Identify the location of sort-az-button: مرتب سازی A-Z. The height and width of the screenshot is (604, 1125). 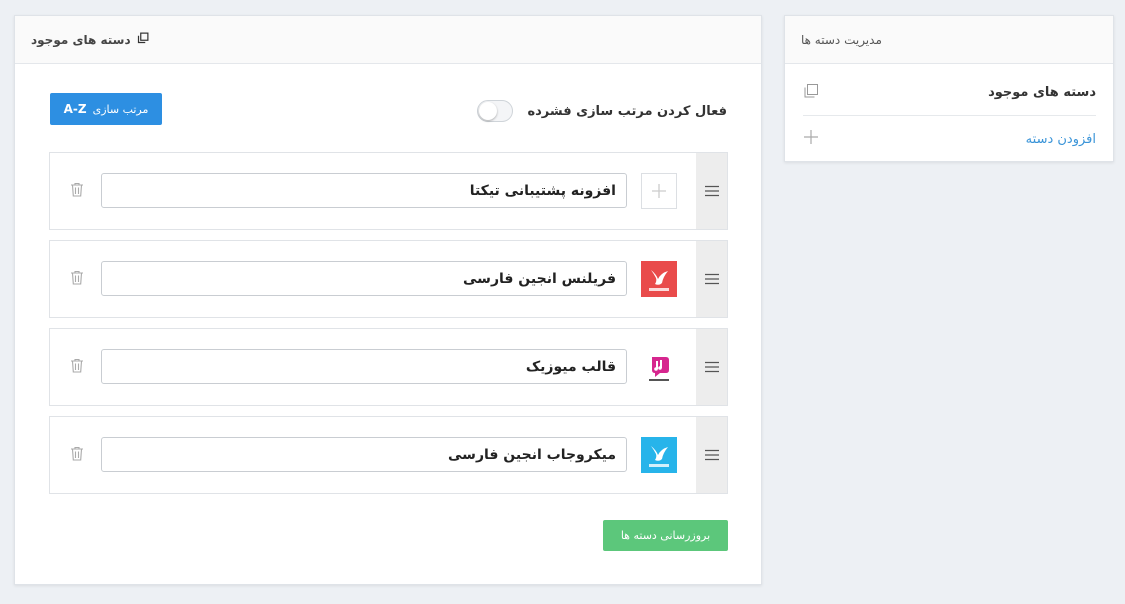
(106, 109).